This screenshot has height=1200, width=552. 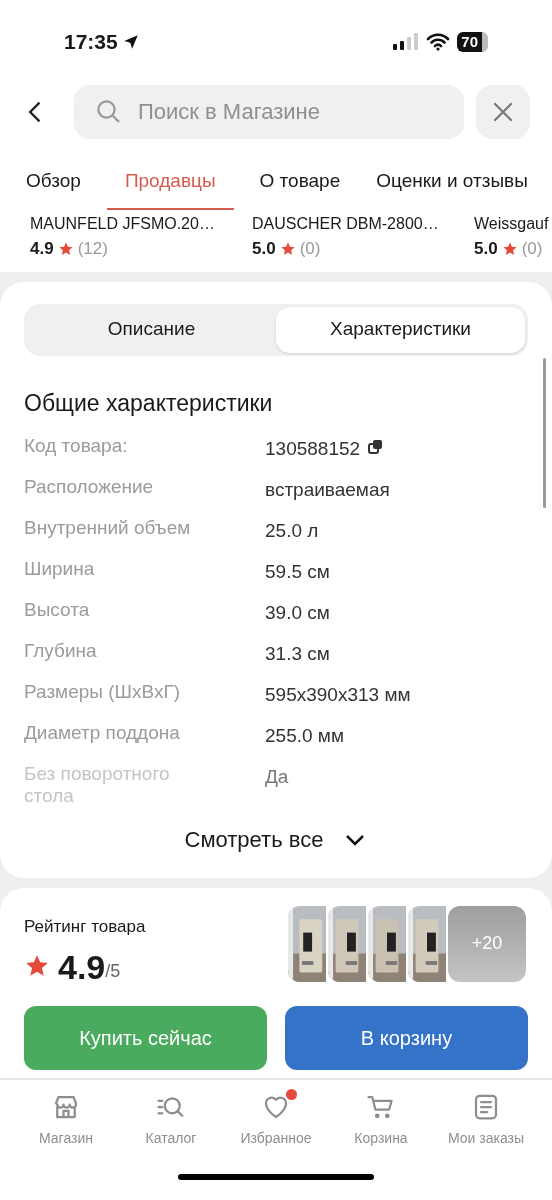 What do you see at coordinates (292, 531) in the screenshot?
I see `spec-value: 25.0 л` at bounding box center [292, 531].